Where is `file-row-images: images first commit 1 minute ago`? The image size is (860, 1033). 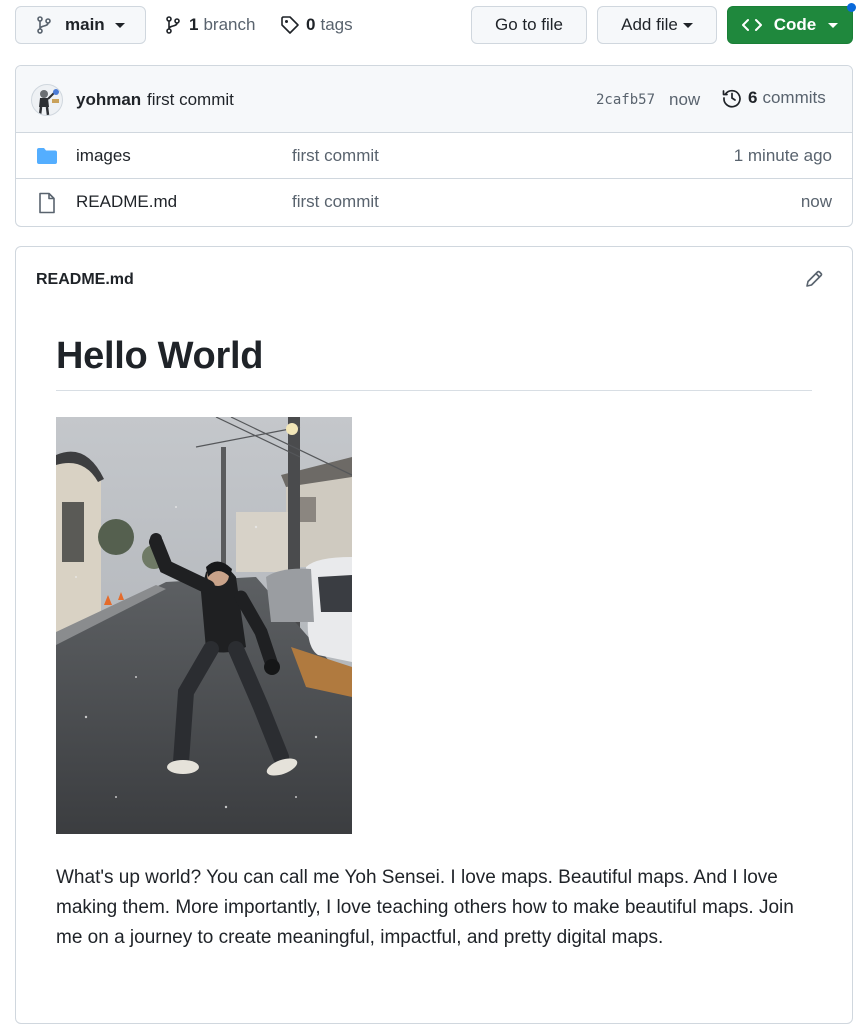
file-row-images: images first commit 1 minute ago is located at coordinates (434, 156).